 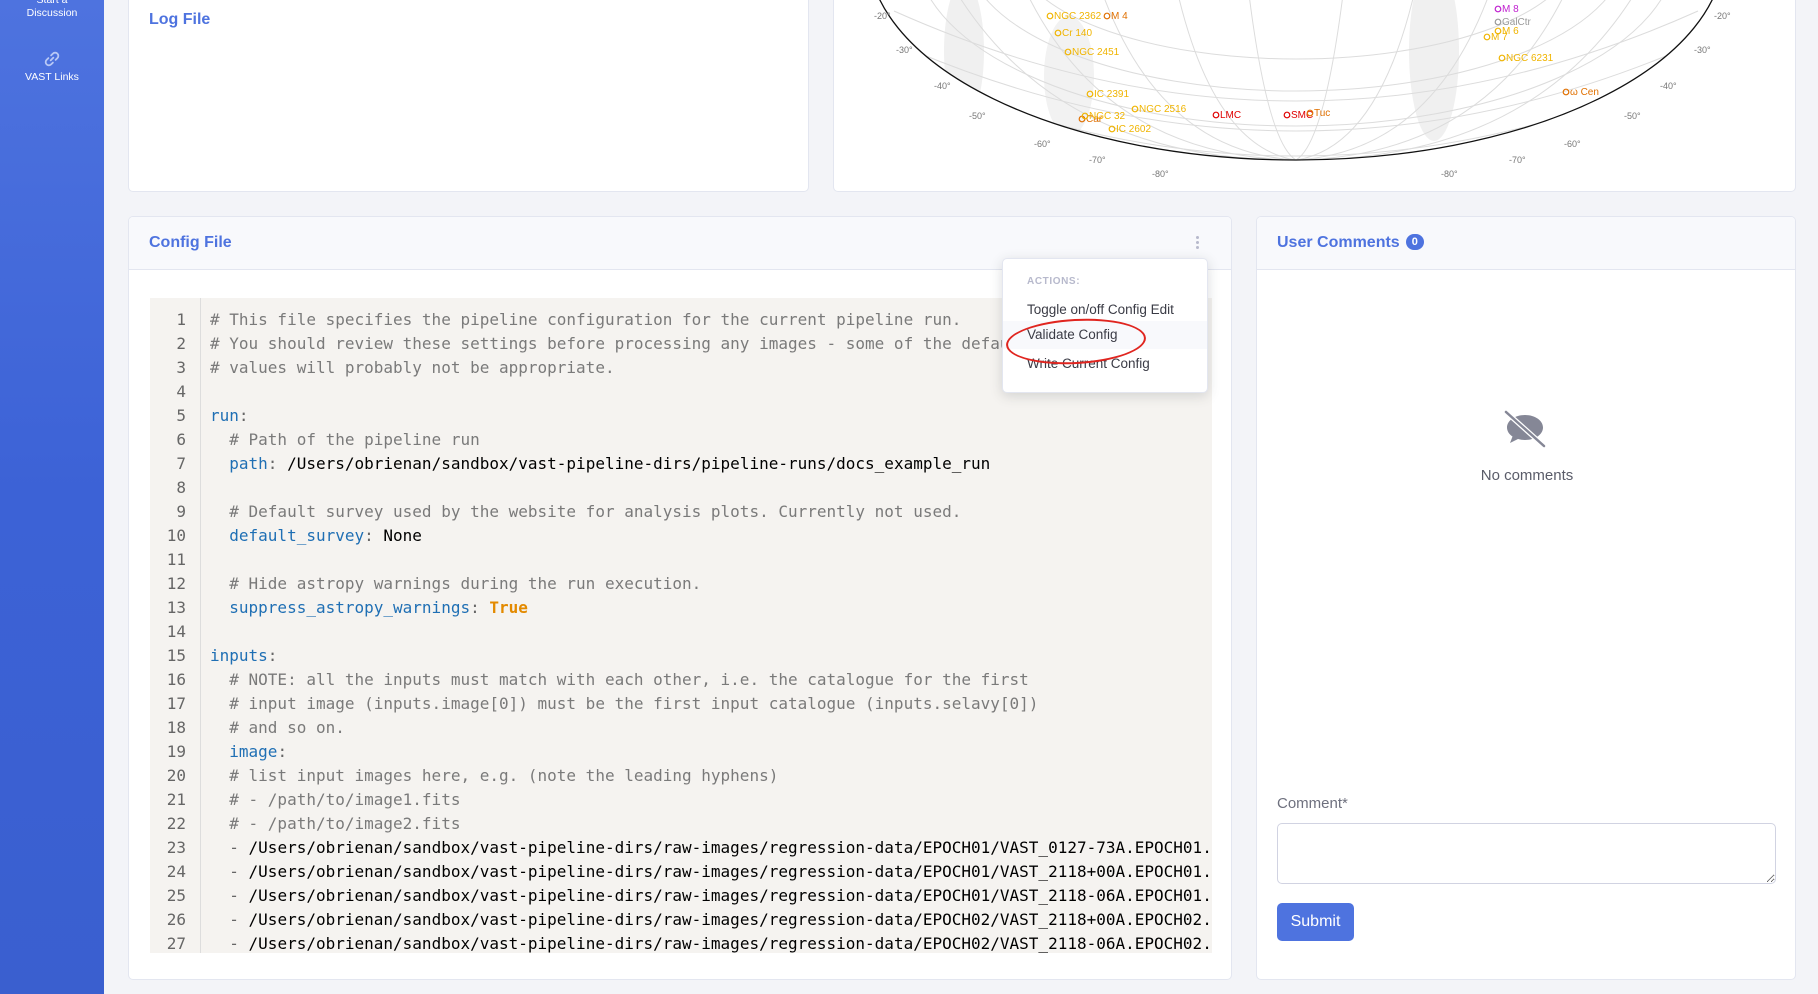 I want to click on comments-title-text: User Comments, so click(x=1338, y=242).